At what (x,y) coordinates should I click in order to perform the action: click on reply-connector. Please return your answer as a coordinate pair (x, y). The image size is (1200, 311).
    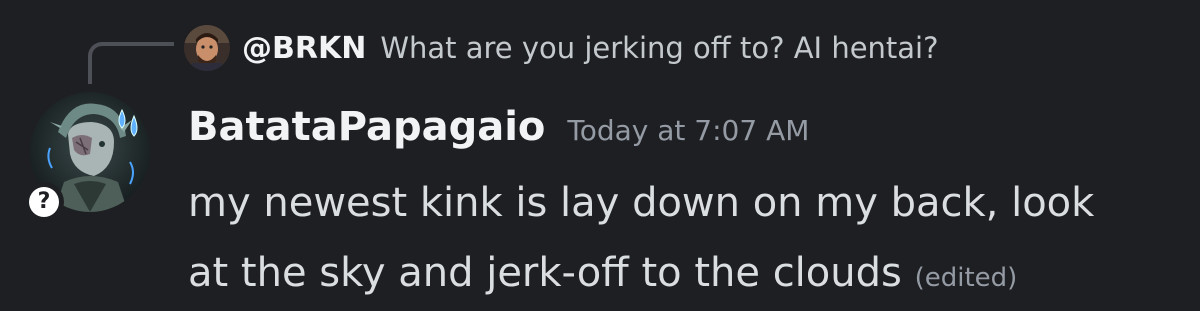
    Looking at the image, I should click on (131, 63).